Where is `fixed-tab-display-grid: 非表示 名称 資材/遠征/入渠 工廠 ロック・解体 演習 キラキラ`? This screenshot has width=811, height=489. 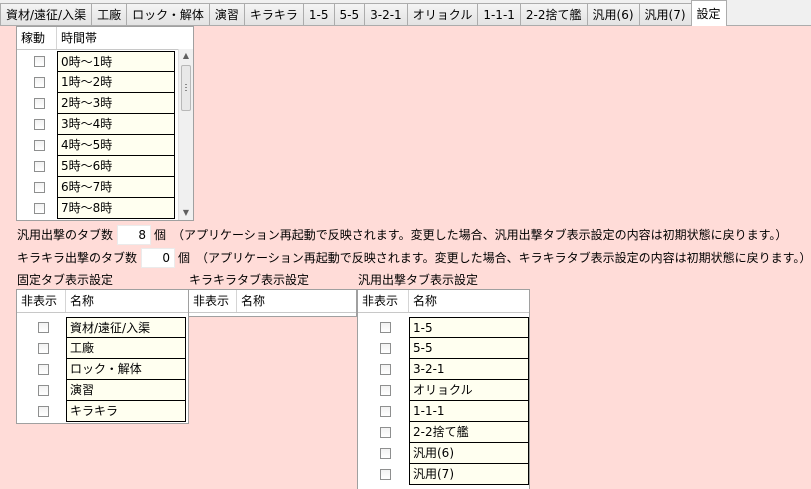
fixed-tab-display-grid: 非表示 名称 資材/遠征/入渠 工廠 ロック・解体 演習 キラキラ is located at coordinates (102, 356).